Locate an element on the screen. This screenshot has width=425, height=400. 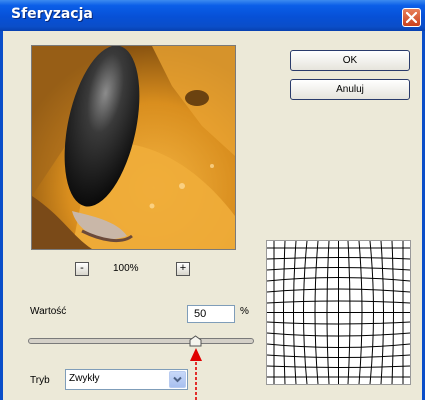
cancel-button: Anuluj is located at coordinates (350, 89).